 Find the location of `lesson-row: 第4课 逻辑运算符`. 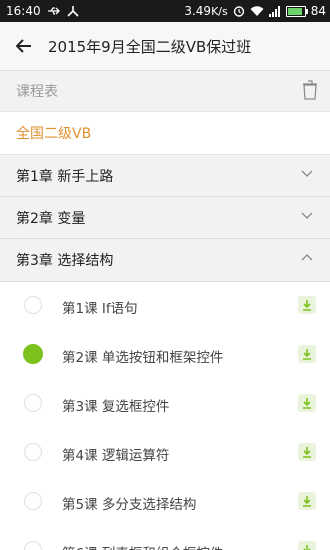

lesson-row: 第4课 逻辑运算符 is located at coordinates (165, 454).